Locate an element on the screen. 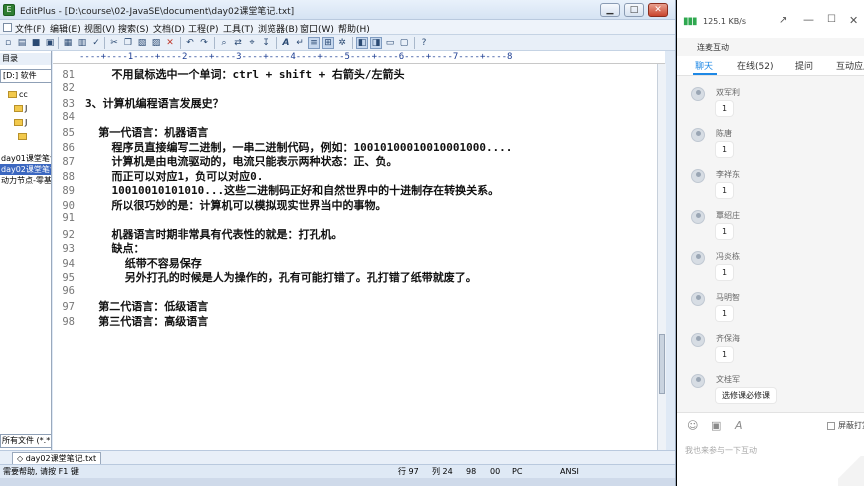 This screenshot has height=486, width=864. code-line: 82 is located at coordinates (69, 88).